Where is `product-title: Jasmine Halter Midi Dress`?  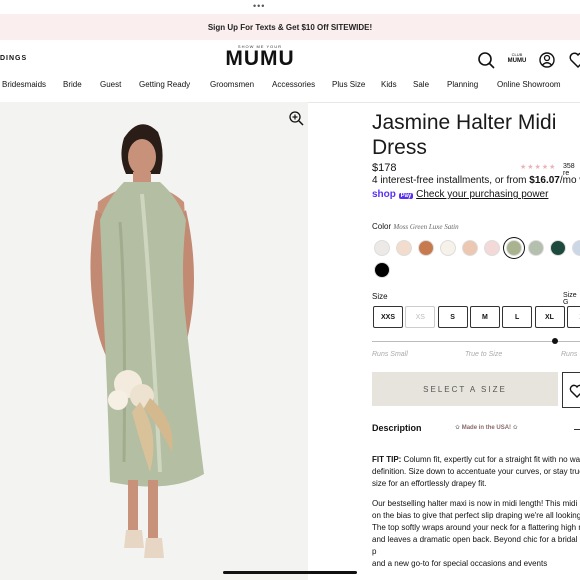 product-title: Jasmine Halter Midi Dress is located at coordinates (464, 135).